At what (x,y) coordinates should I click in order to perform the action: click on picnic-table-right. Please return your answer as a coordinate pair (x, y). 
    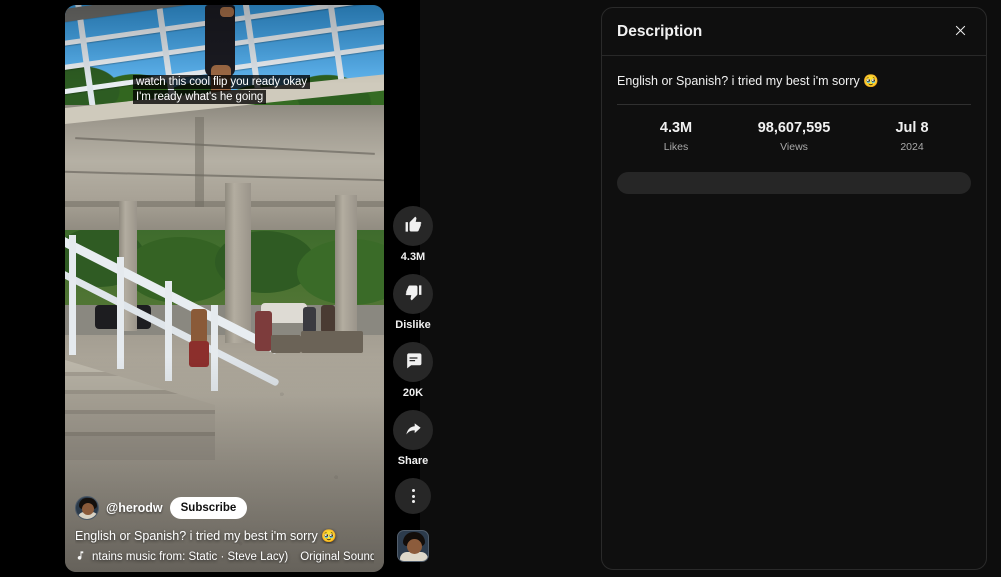
    Looking at the image, I should click on (332, 342).